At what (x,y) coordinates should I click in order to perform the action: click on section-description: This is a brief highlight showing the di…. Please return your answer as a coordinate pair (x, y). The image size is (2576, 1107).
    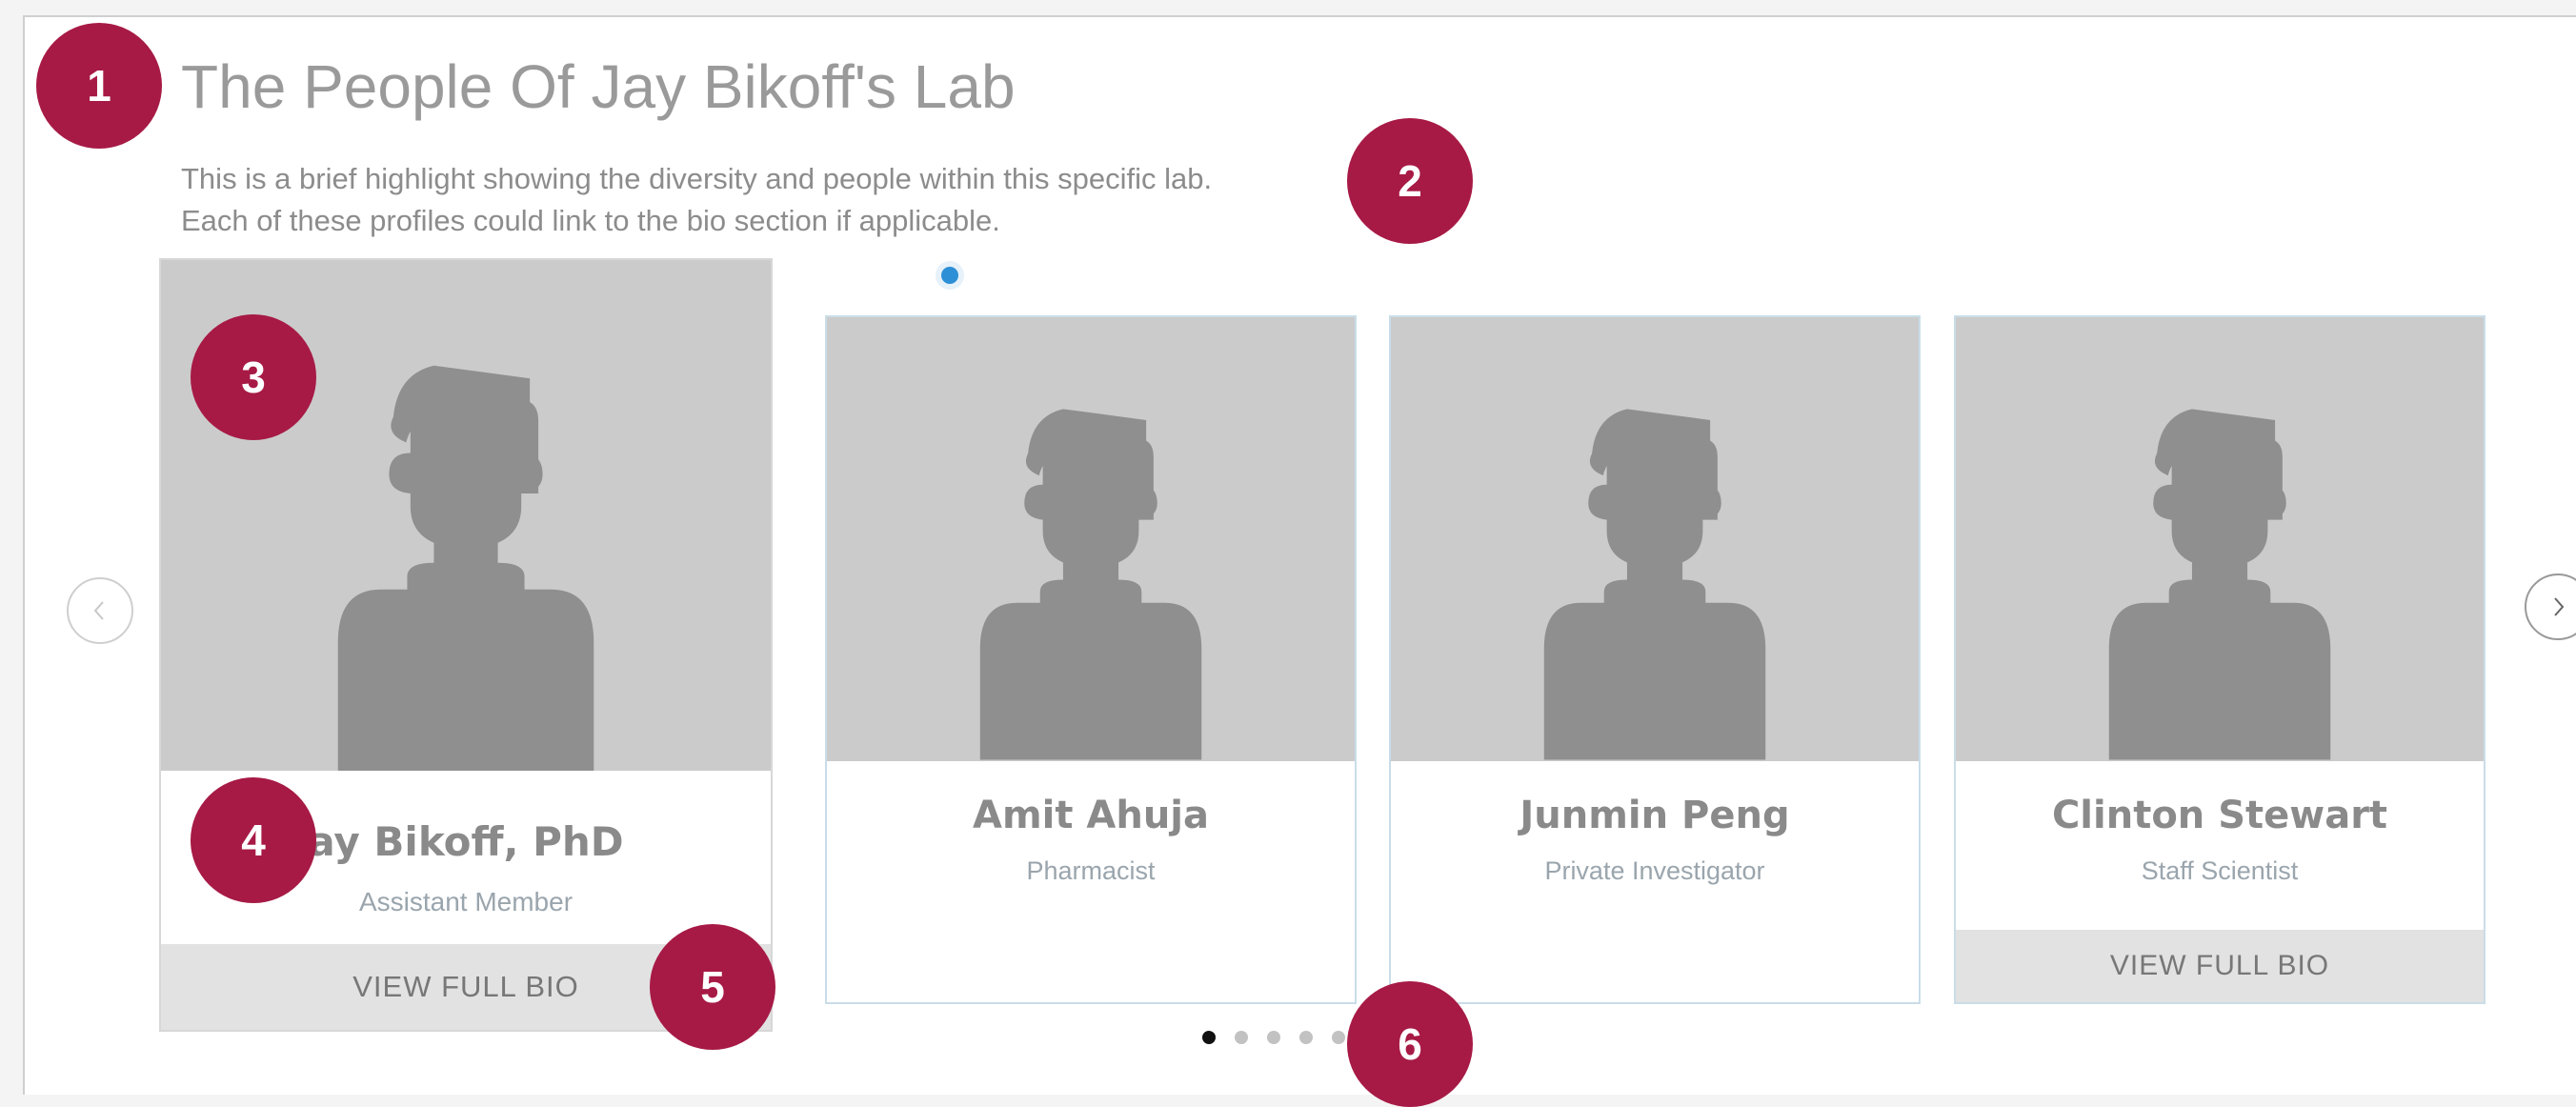
    Looking at the image, I should click on (697, 200).